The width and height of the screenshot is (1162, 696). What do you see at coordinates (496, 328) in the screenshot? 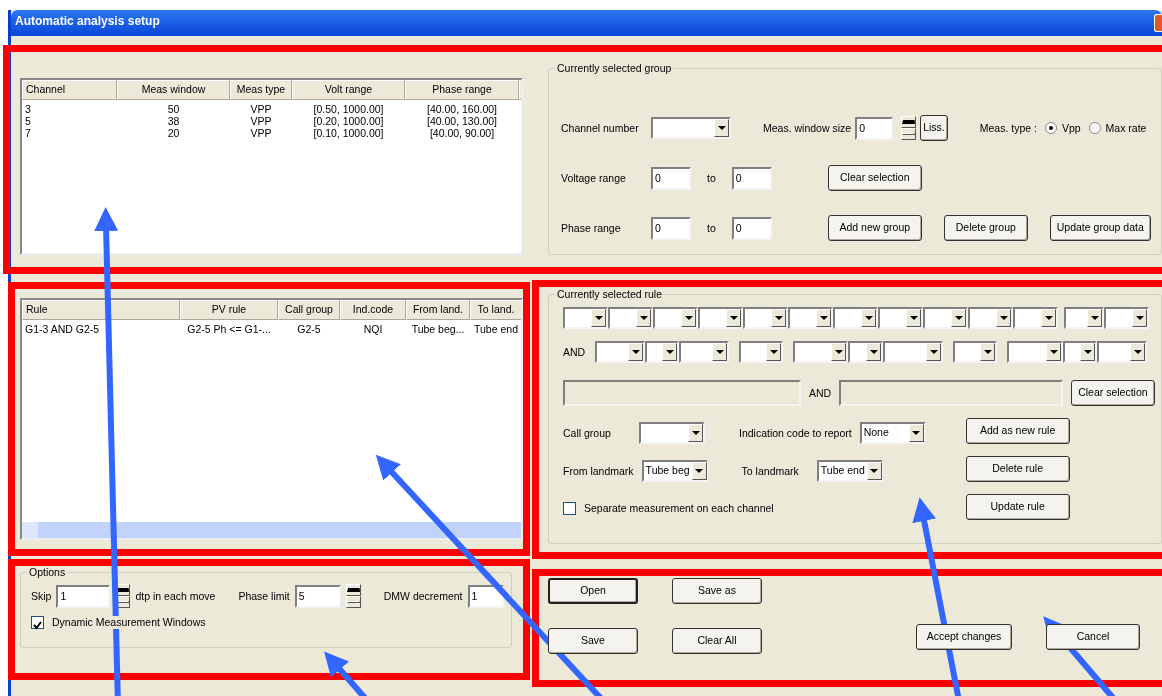
I see `table-cell-text: Tube end` at bounding box center [496, 328].